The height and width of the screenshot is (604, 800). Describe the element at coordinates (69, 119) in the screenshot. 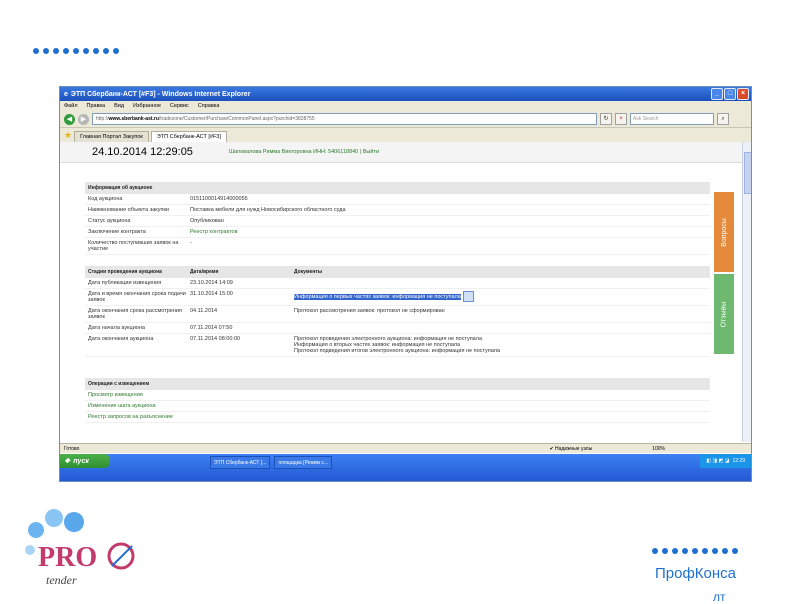

I see `back-button: ◀` at that location.